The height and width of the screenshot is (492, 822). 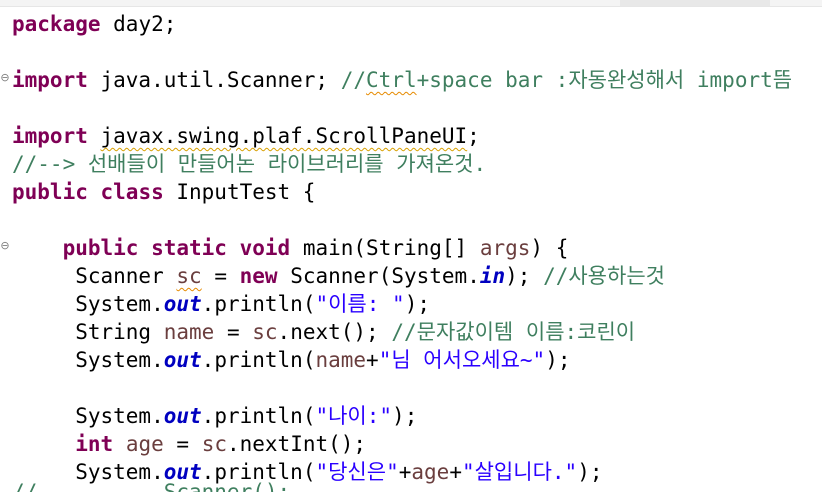 What do you see at coordinates (391, 80) in the screenshot?
I see `comment-ctrl-spelling: Ctrl` at bounding box center [391, 80].